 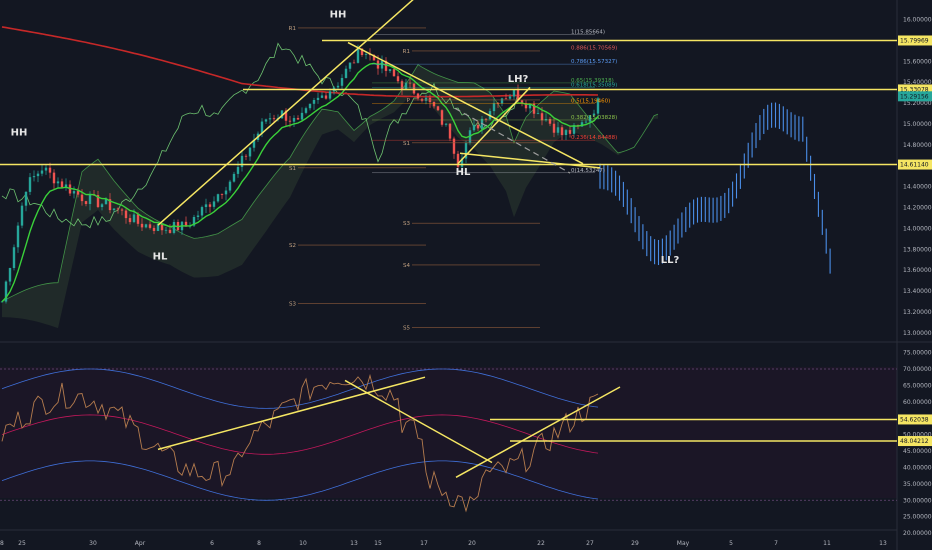 I want to click on pivot-label: S2, so click(x=292, y=246).